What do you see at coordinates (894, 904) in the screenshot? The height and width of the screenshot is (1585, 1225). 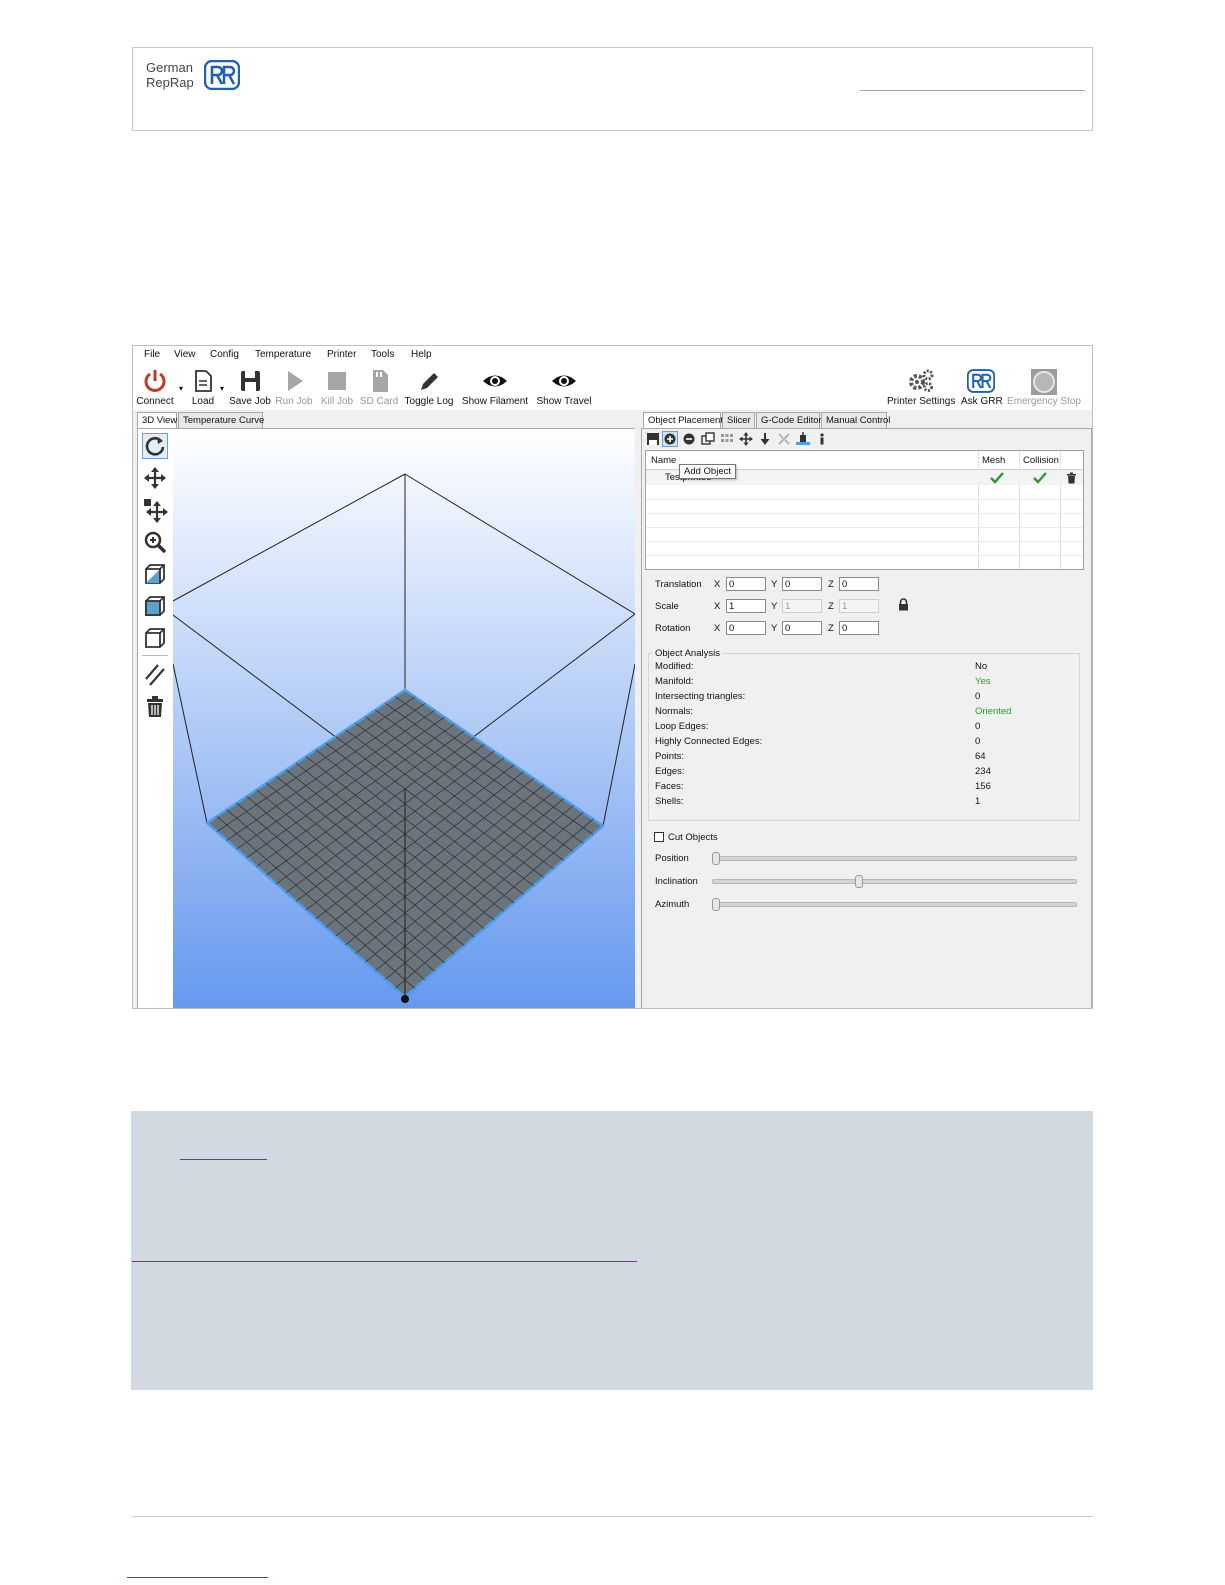 I see `azimuth-slider-track` at bounding box center [894, 904].